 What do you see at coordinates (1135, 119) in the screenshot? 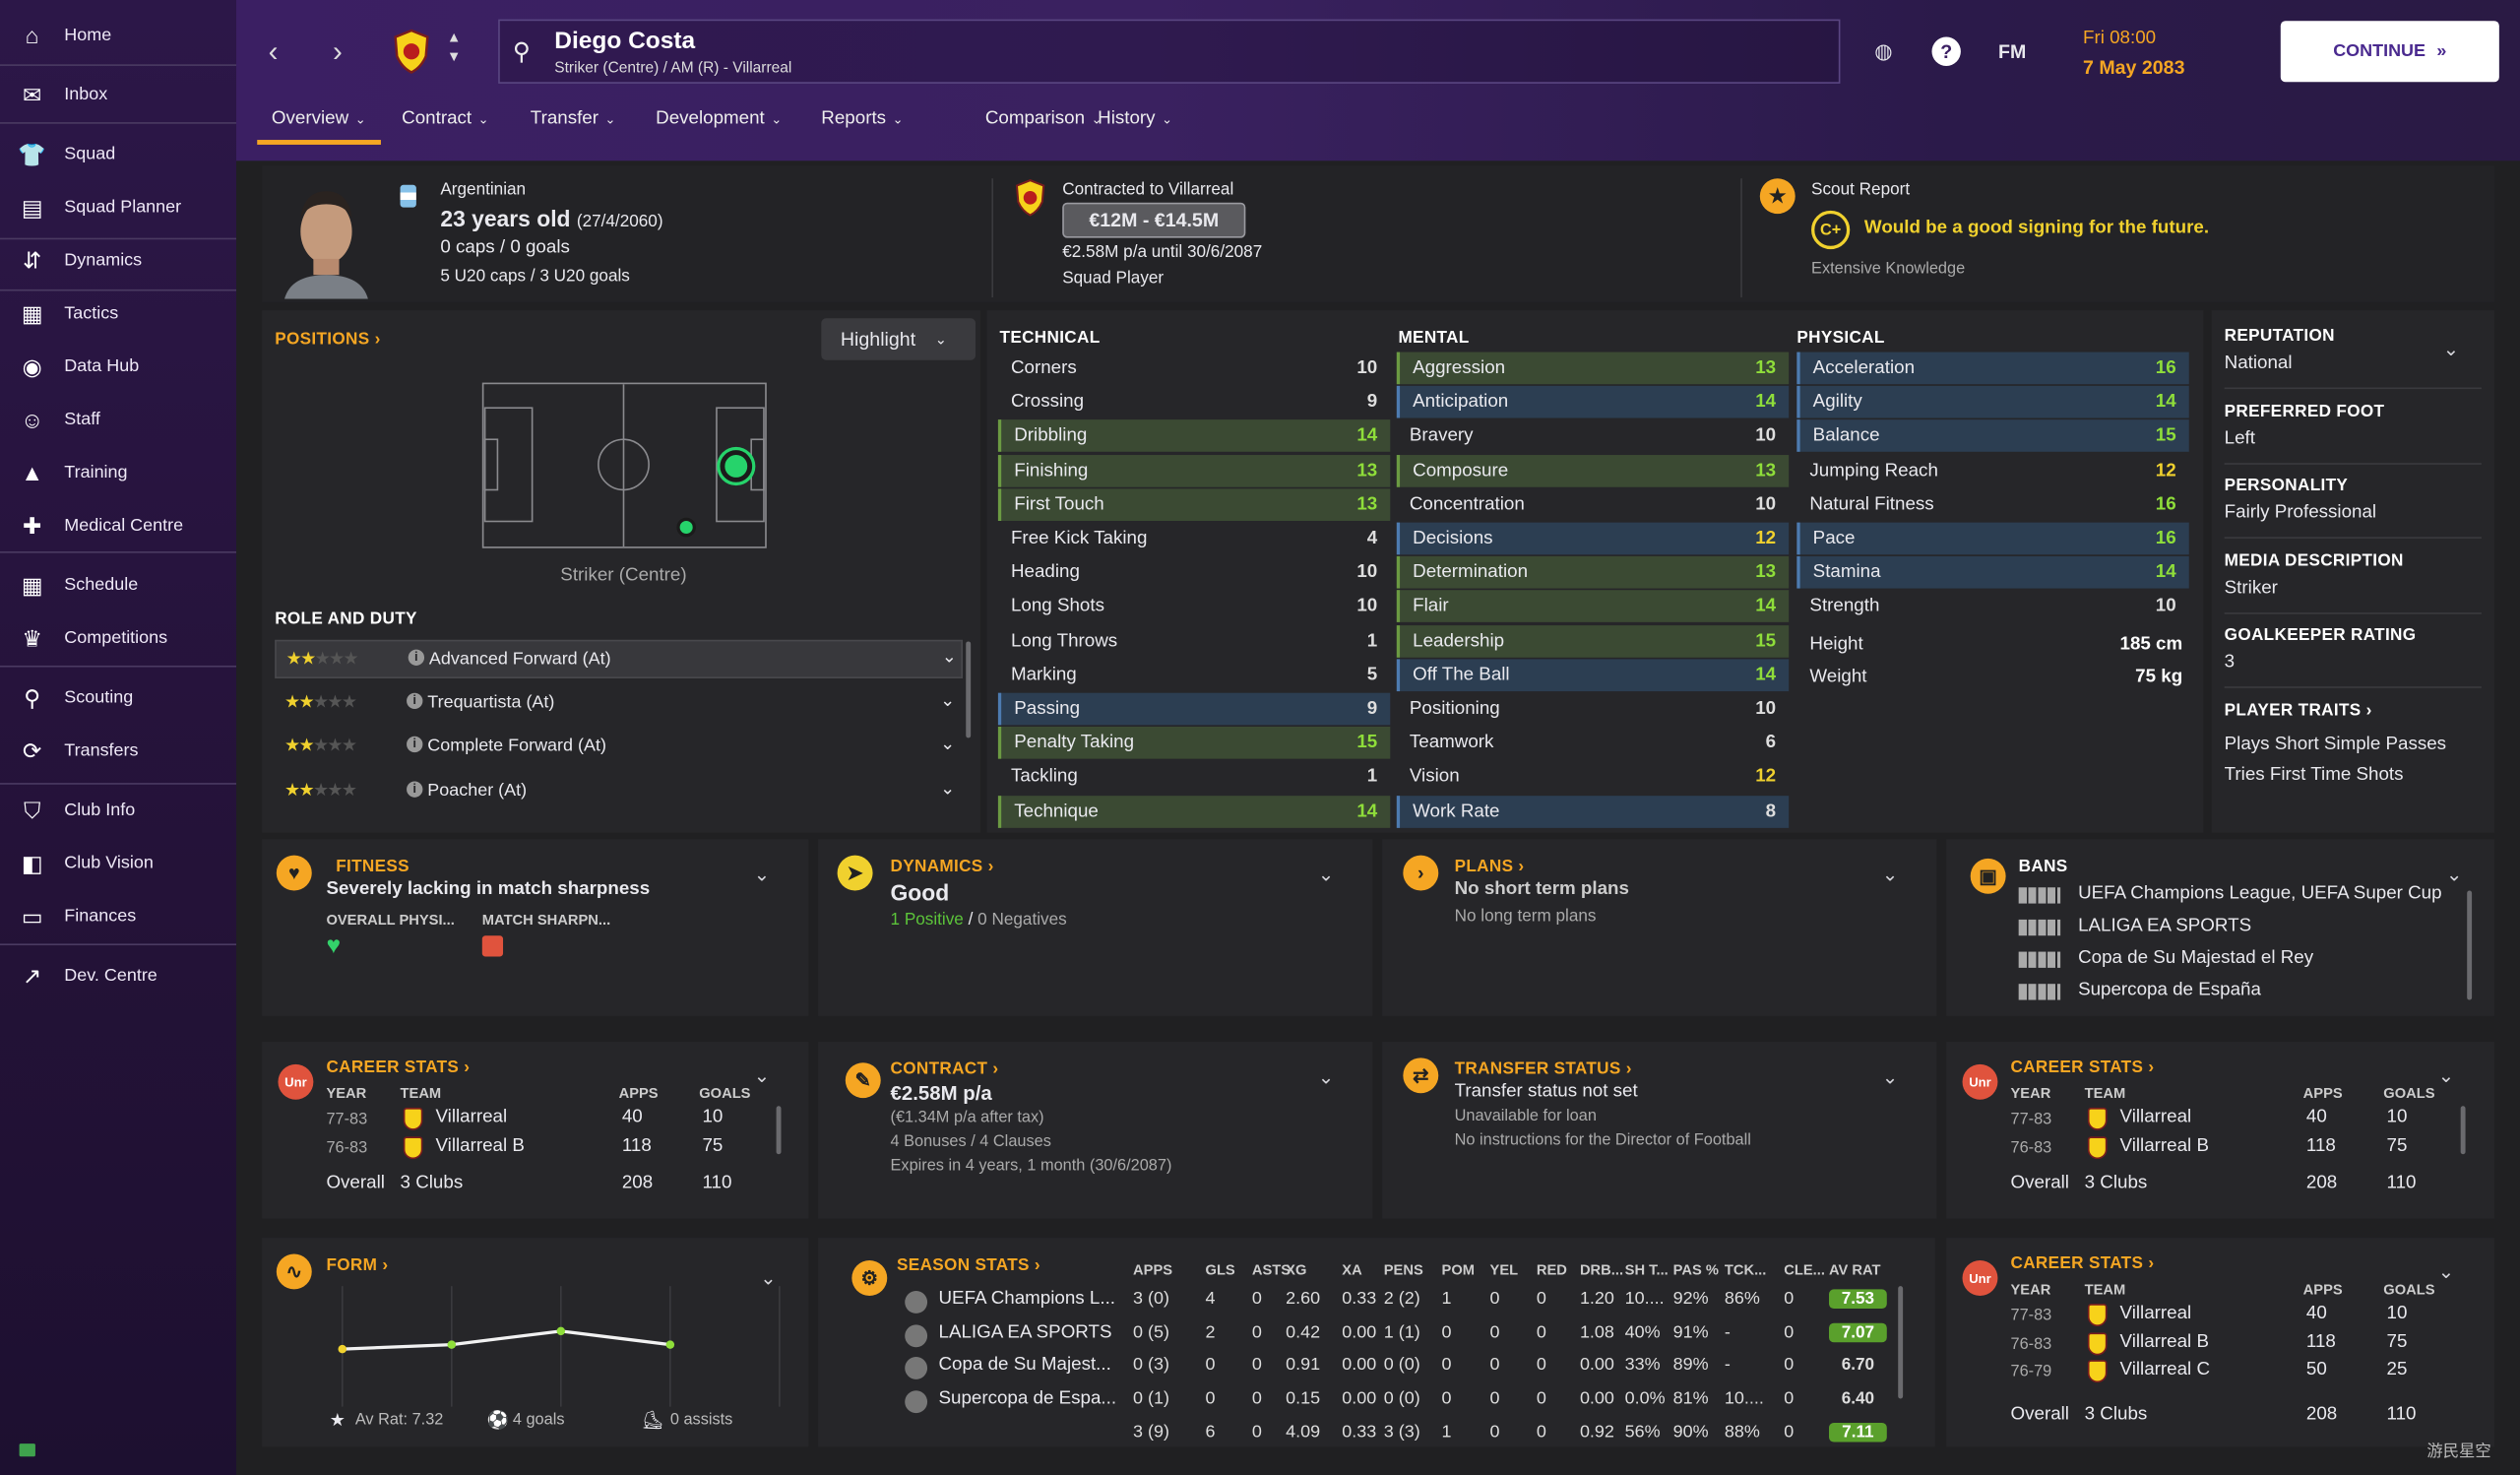
I see `tab-history: History ⌄` at bounding box center [1135, 119].